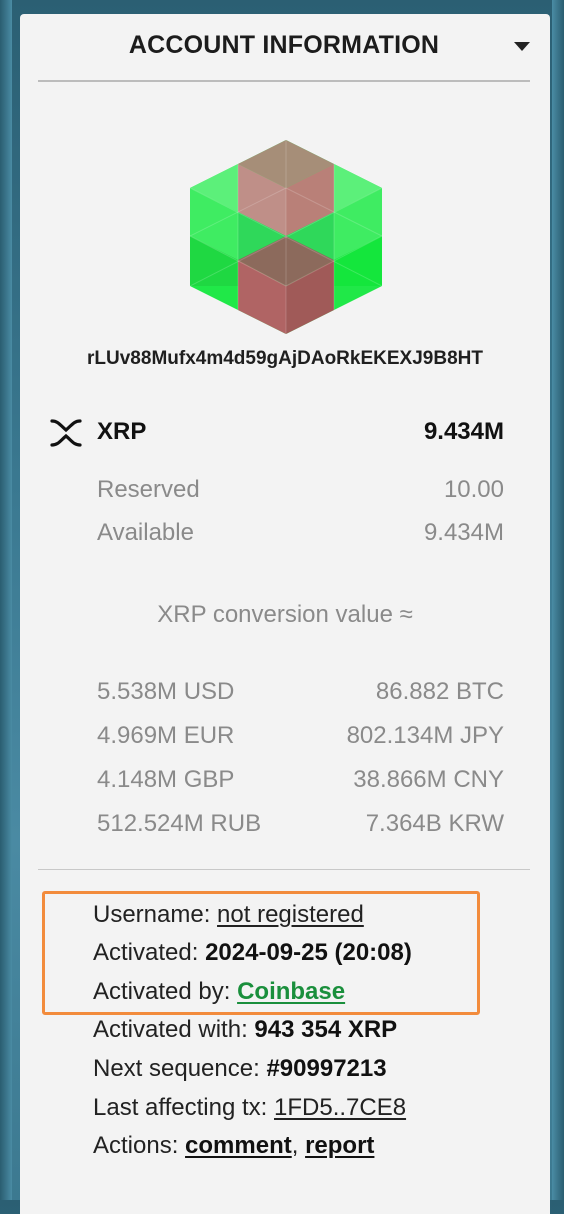  Describe the element at coordinates (66, 433) in the screenshot. I see `xrp-logo-icon` at that location.